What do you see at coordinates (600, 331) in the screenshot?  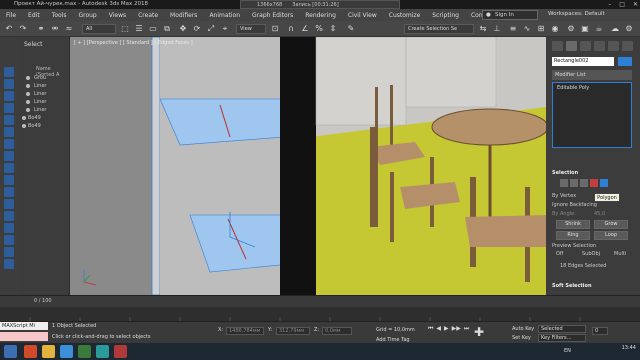 I see `current-frame-field: 0` at bounding box center [600, 331].